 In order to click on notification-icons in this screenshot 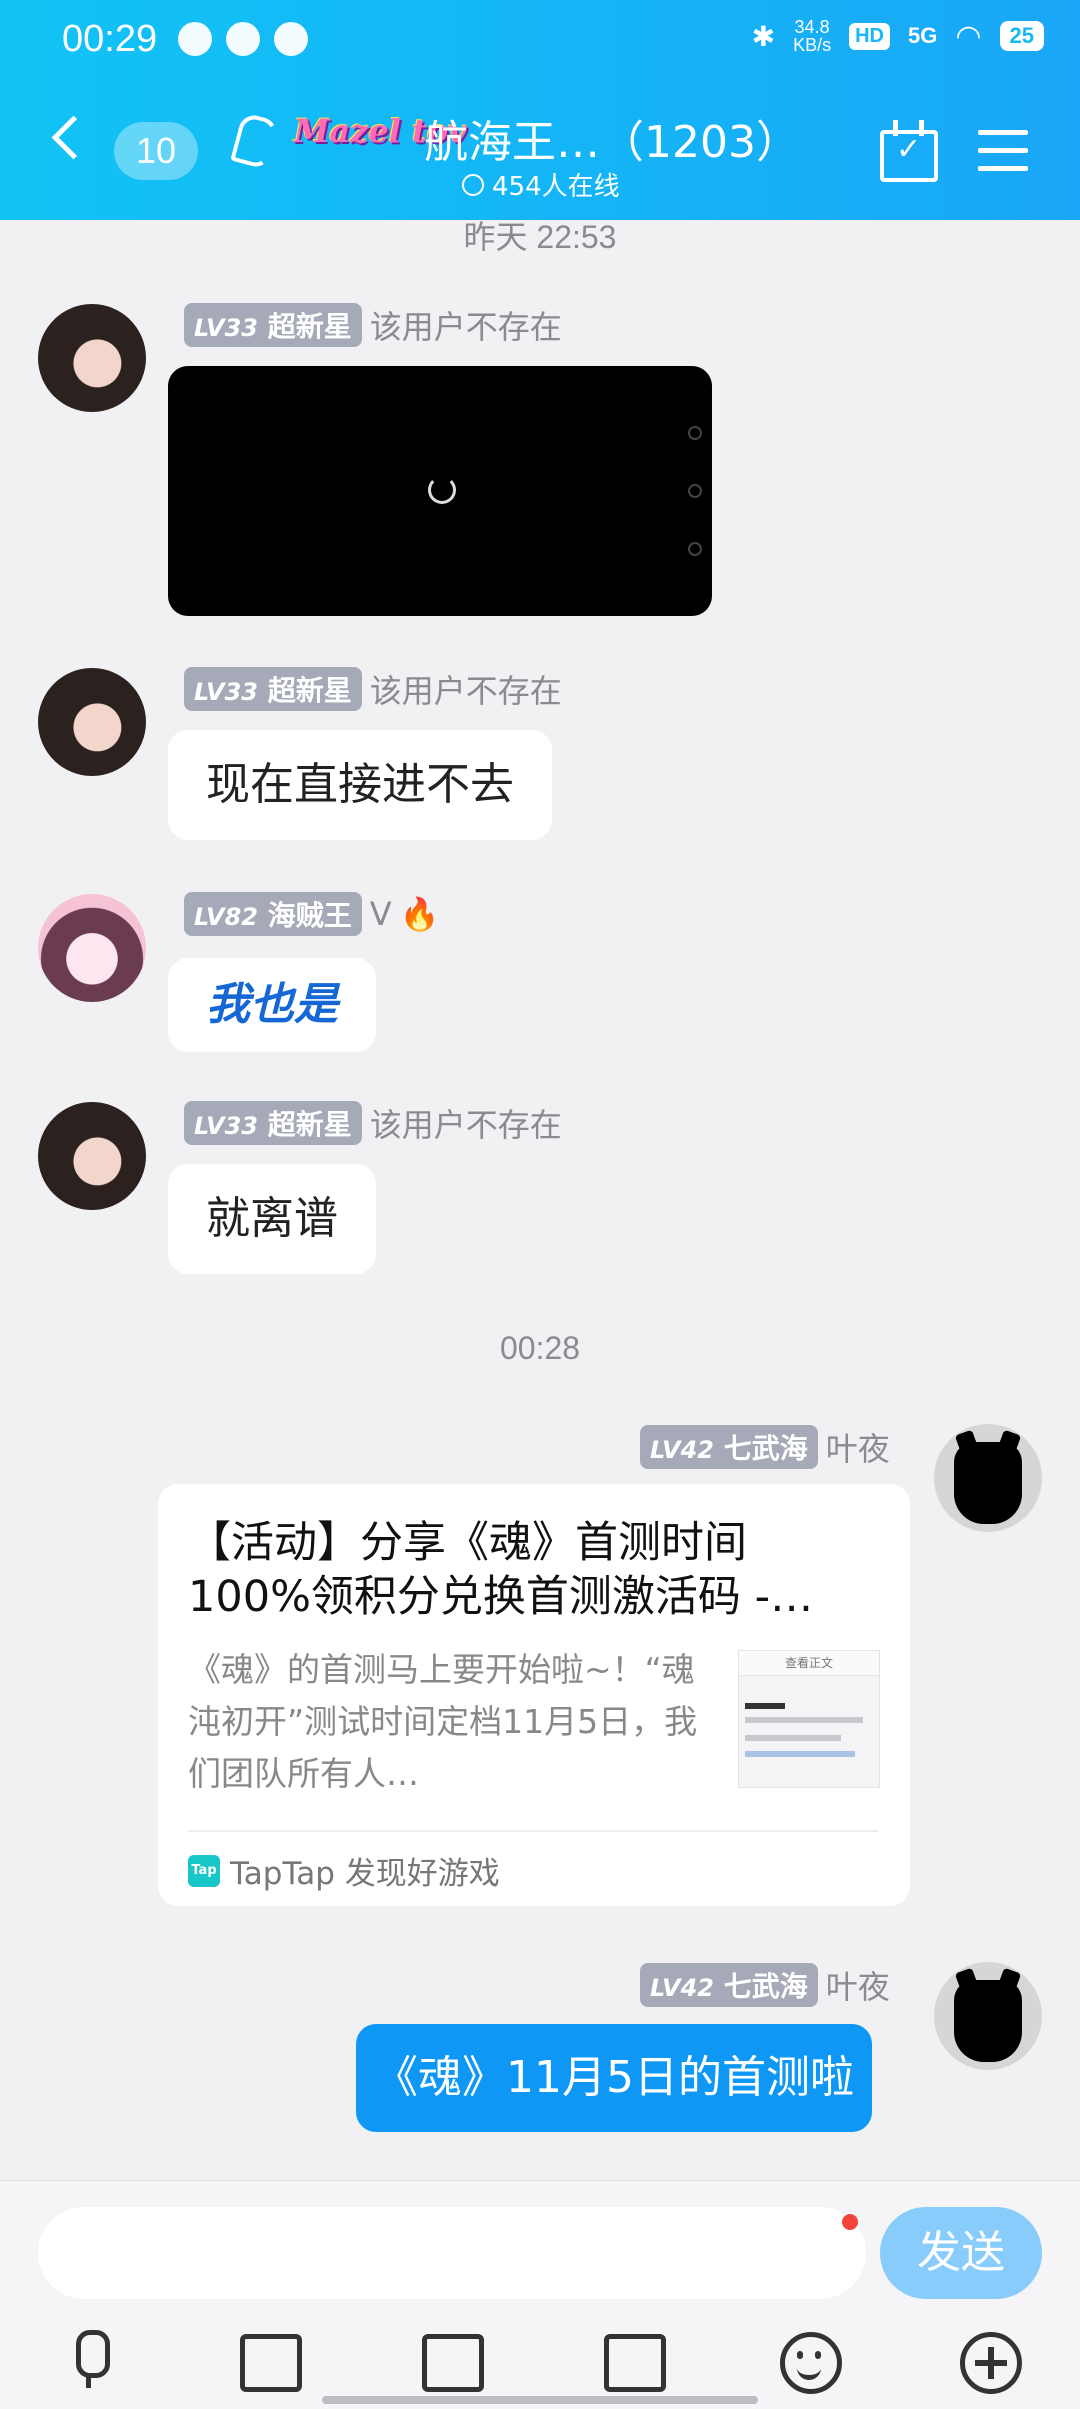, I will do `click(243, 39)`.